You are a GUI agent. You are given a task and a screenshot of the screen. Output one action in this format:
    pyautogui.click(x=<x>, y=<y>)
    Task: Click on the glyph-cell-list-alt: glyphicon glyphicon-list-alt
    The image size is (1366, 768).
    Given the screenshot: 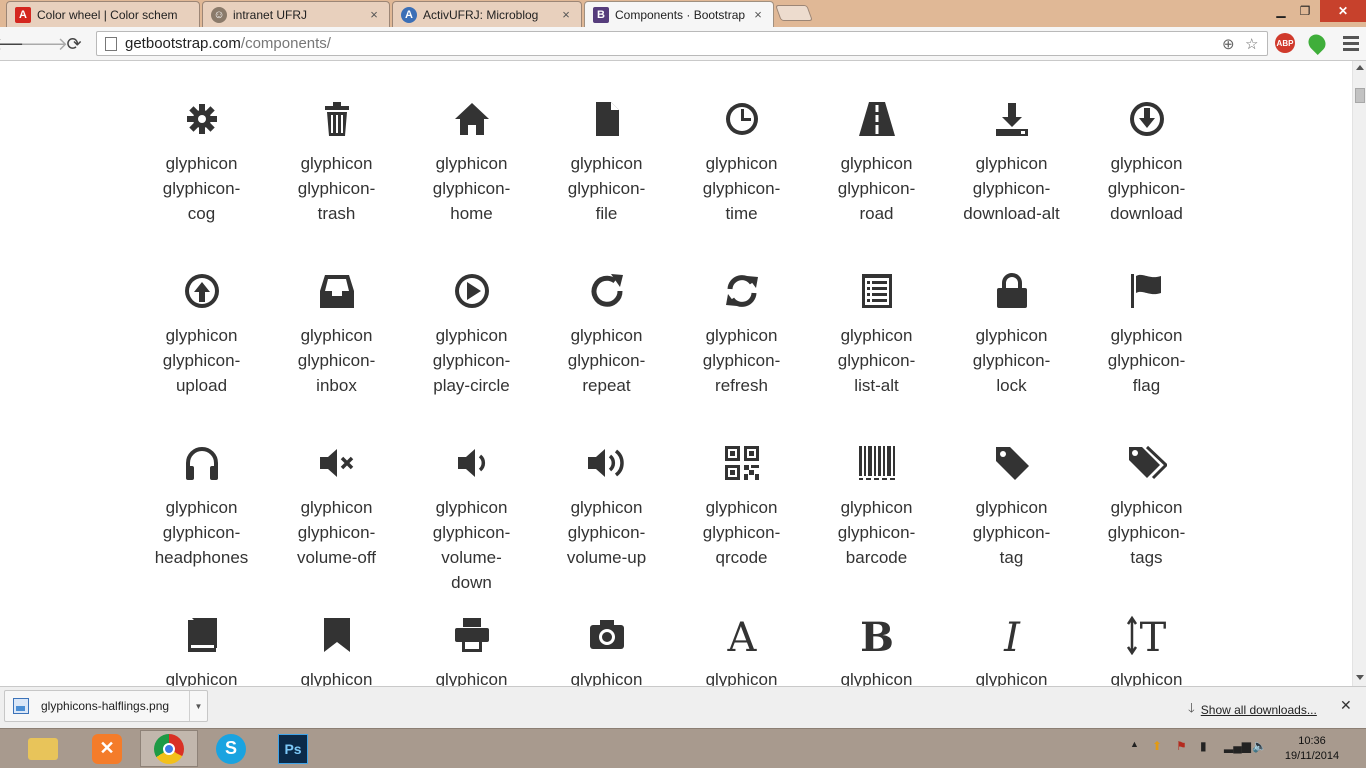 What is the action you would take?
    pyautogui.click(x=876, y=333)
    